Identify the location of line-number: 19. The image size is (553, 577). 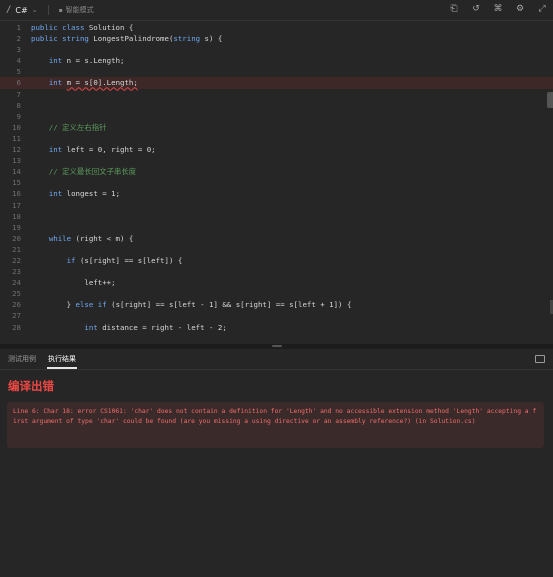
(16, 227).